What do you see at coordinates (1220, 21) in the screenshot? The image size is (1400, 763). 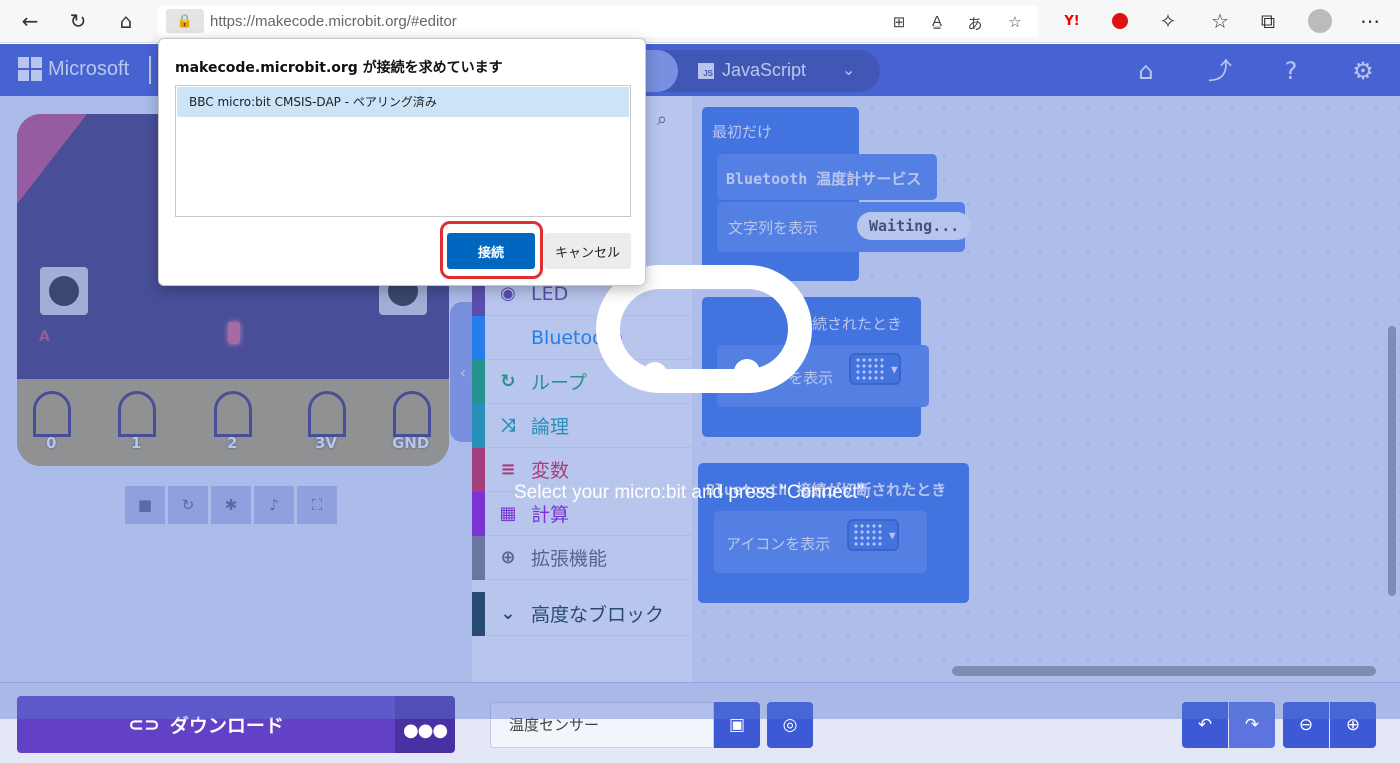 I see `favorites-icon: ☆` at bounding box center [1220, 21].